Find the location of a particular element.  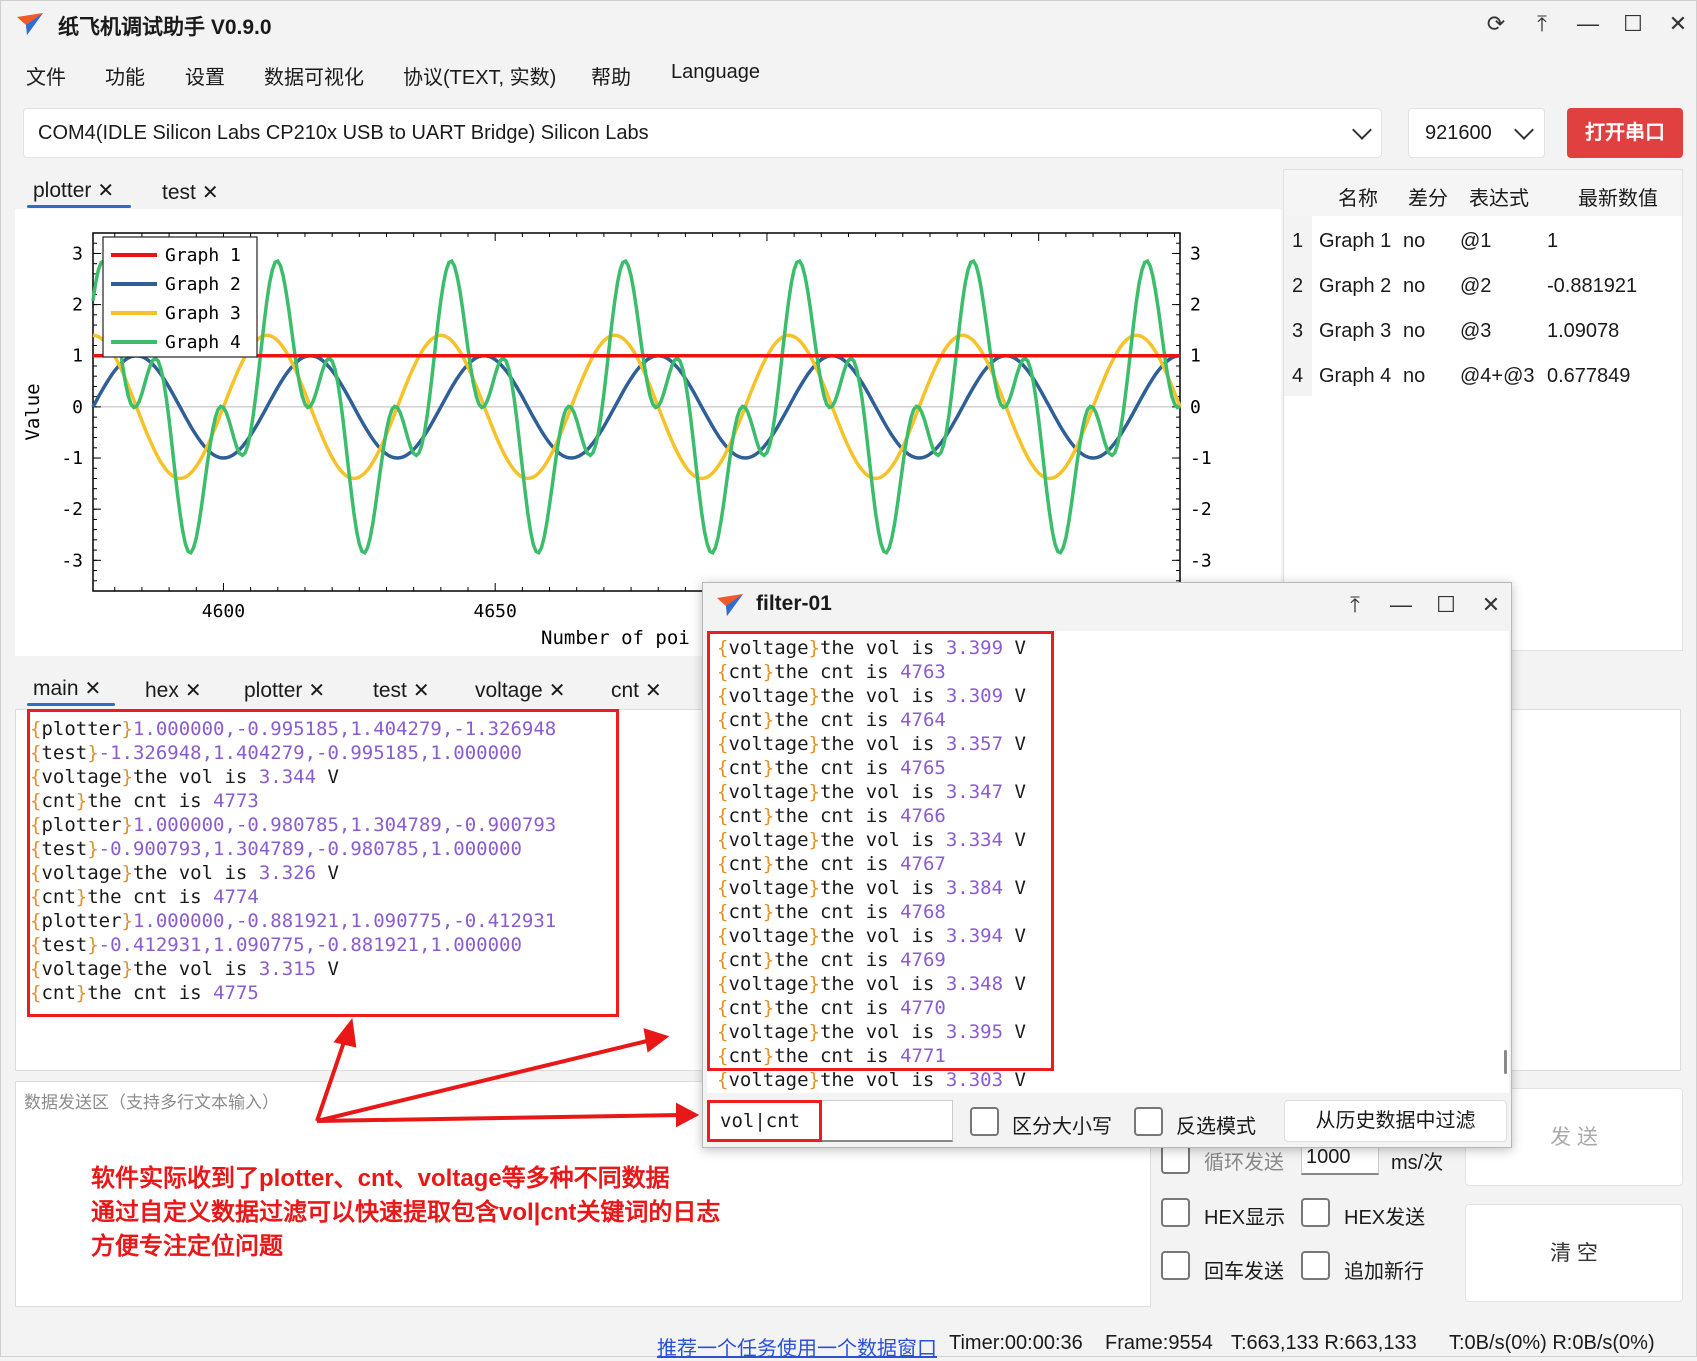

append-newline-checkbox is located at coordinates (1315, 1265).